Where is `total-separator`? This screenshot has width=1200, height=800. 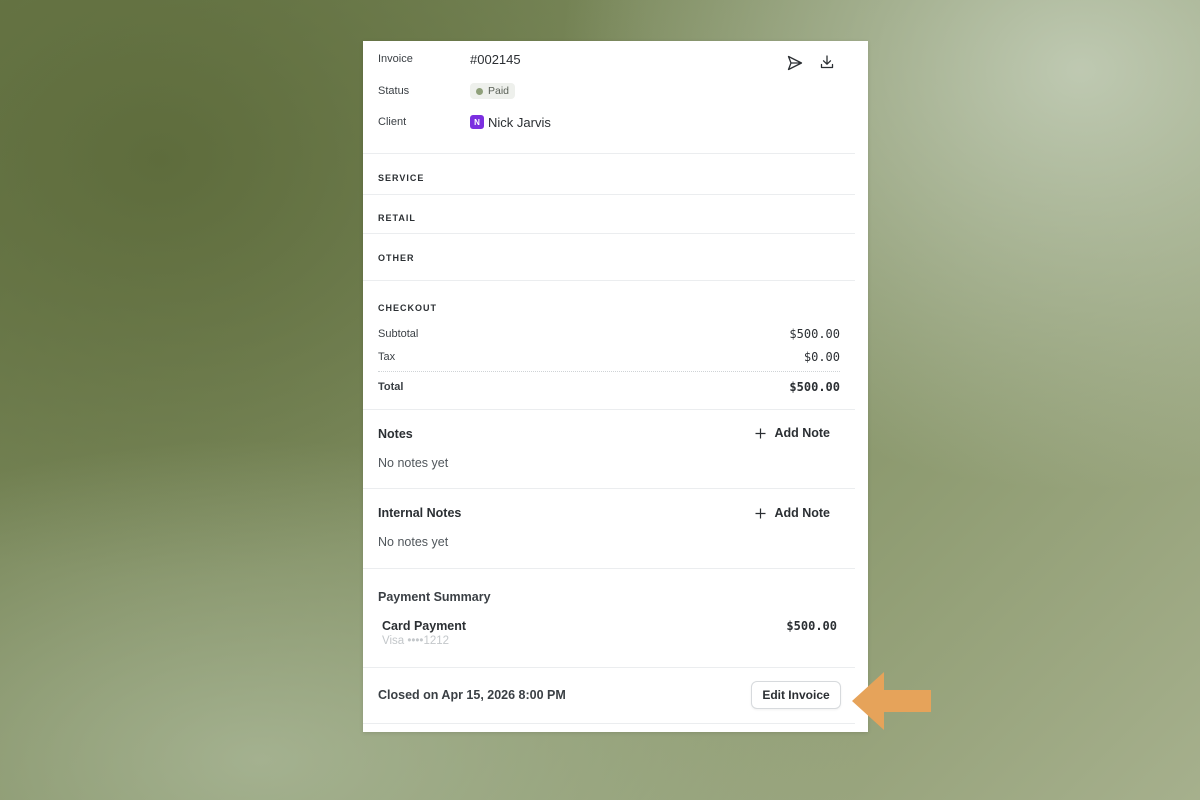
total-separator is located at coordinates (609, 371).